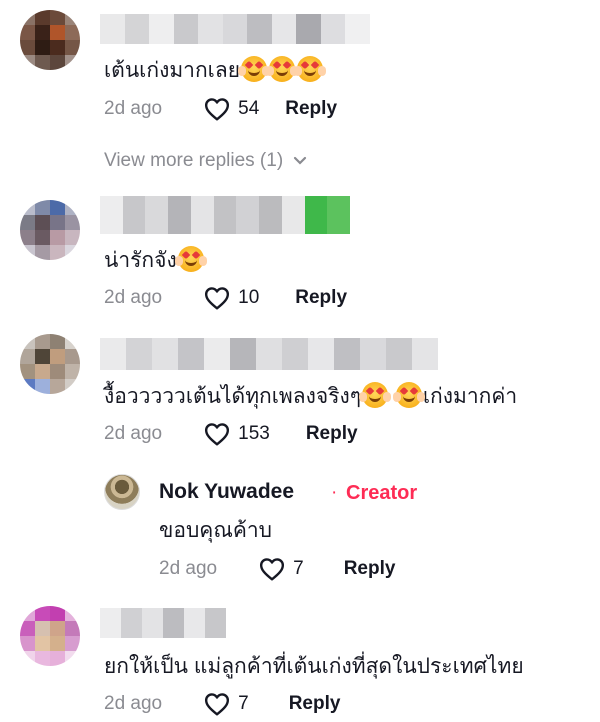 The width and height of the screenshot is (600, 722). I want to click on comment-text-before: งื้อวววววเต้นได้ทุกเพลงจริงๆ, so click(233, 396).